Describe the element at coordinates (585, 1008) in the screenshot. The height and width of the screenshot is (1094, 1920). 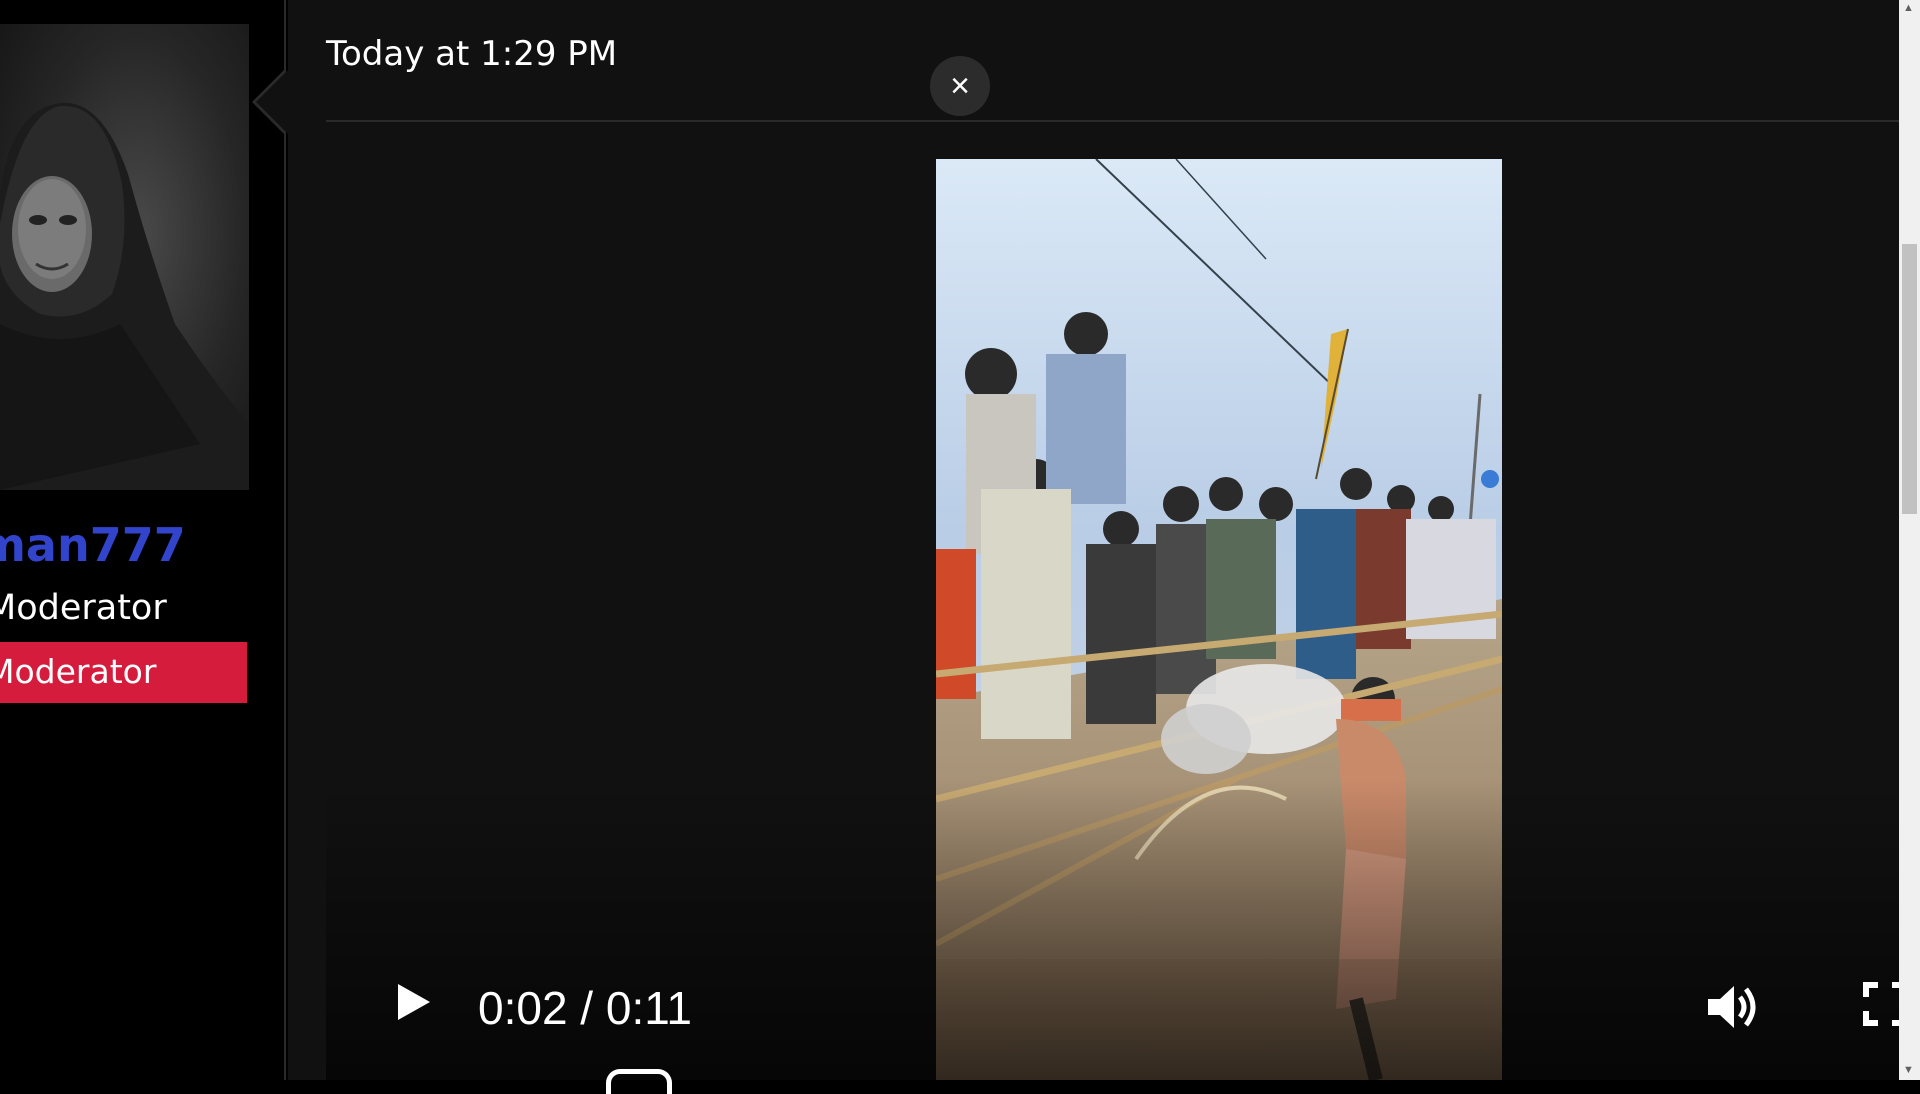
I see `video-time: 0:02 / 0:11` at that location.